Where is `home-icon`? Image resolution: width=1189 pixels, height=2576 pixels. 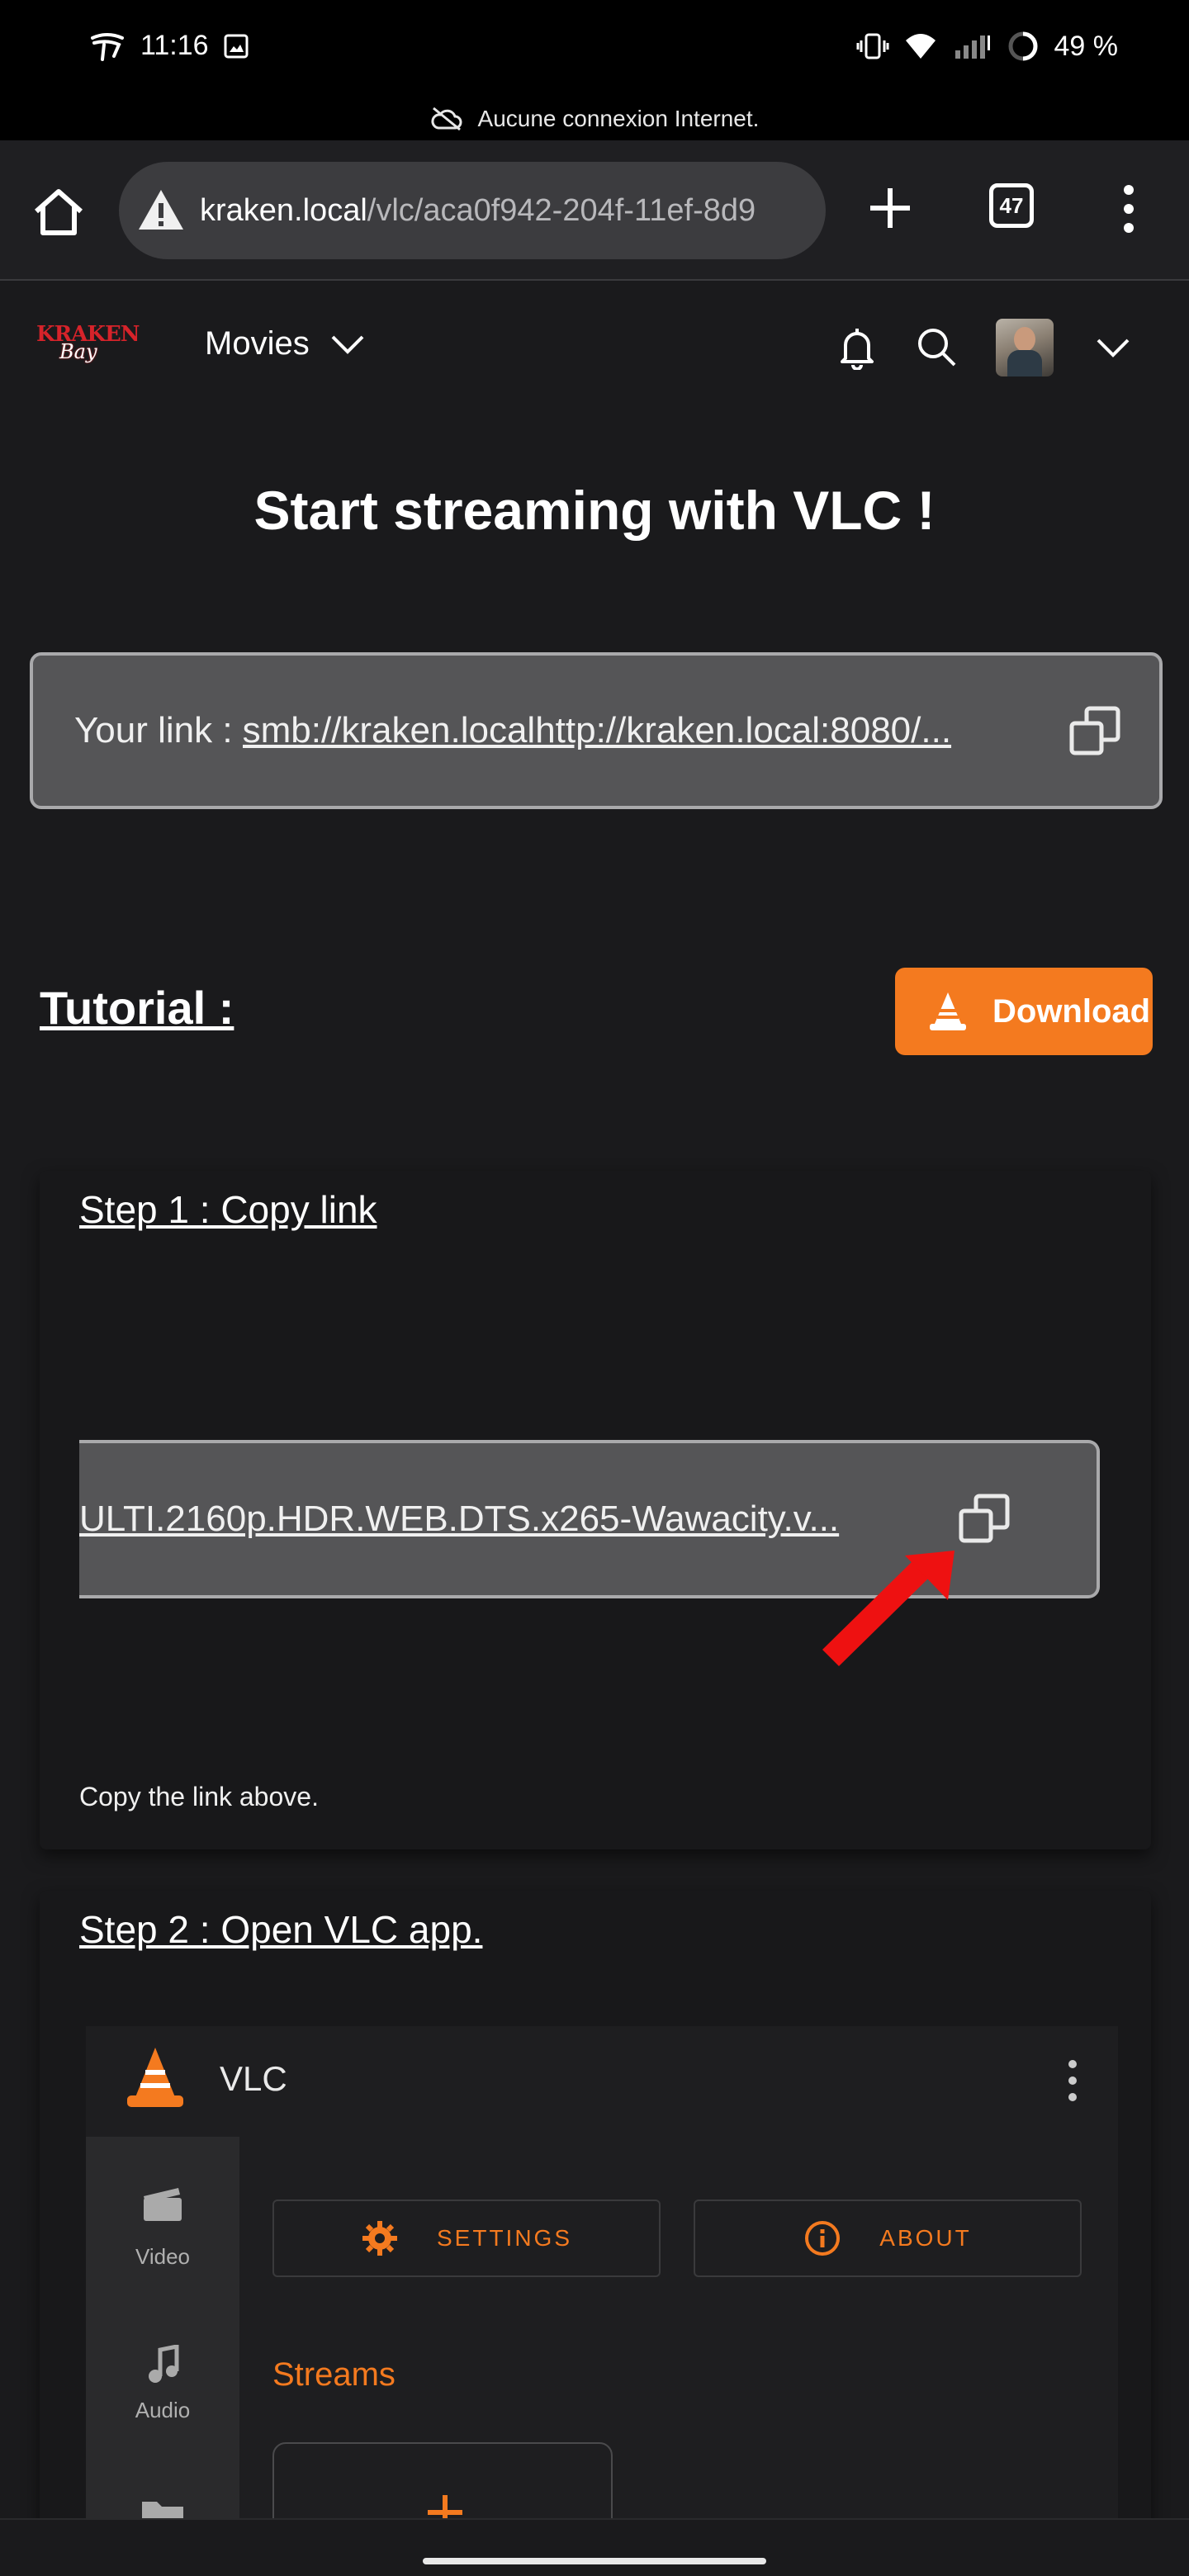
home-icon is located at coordinates (59, 212).